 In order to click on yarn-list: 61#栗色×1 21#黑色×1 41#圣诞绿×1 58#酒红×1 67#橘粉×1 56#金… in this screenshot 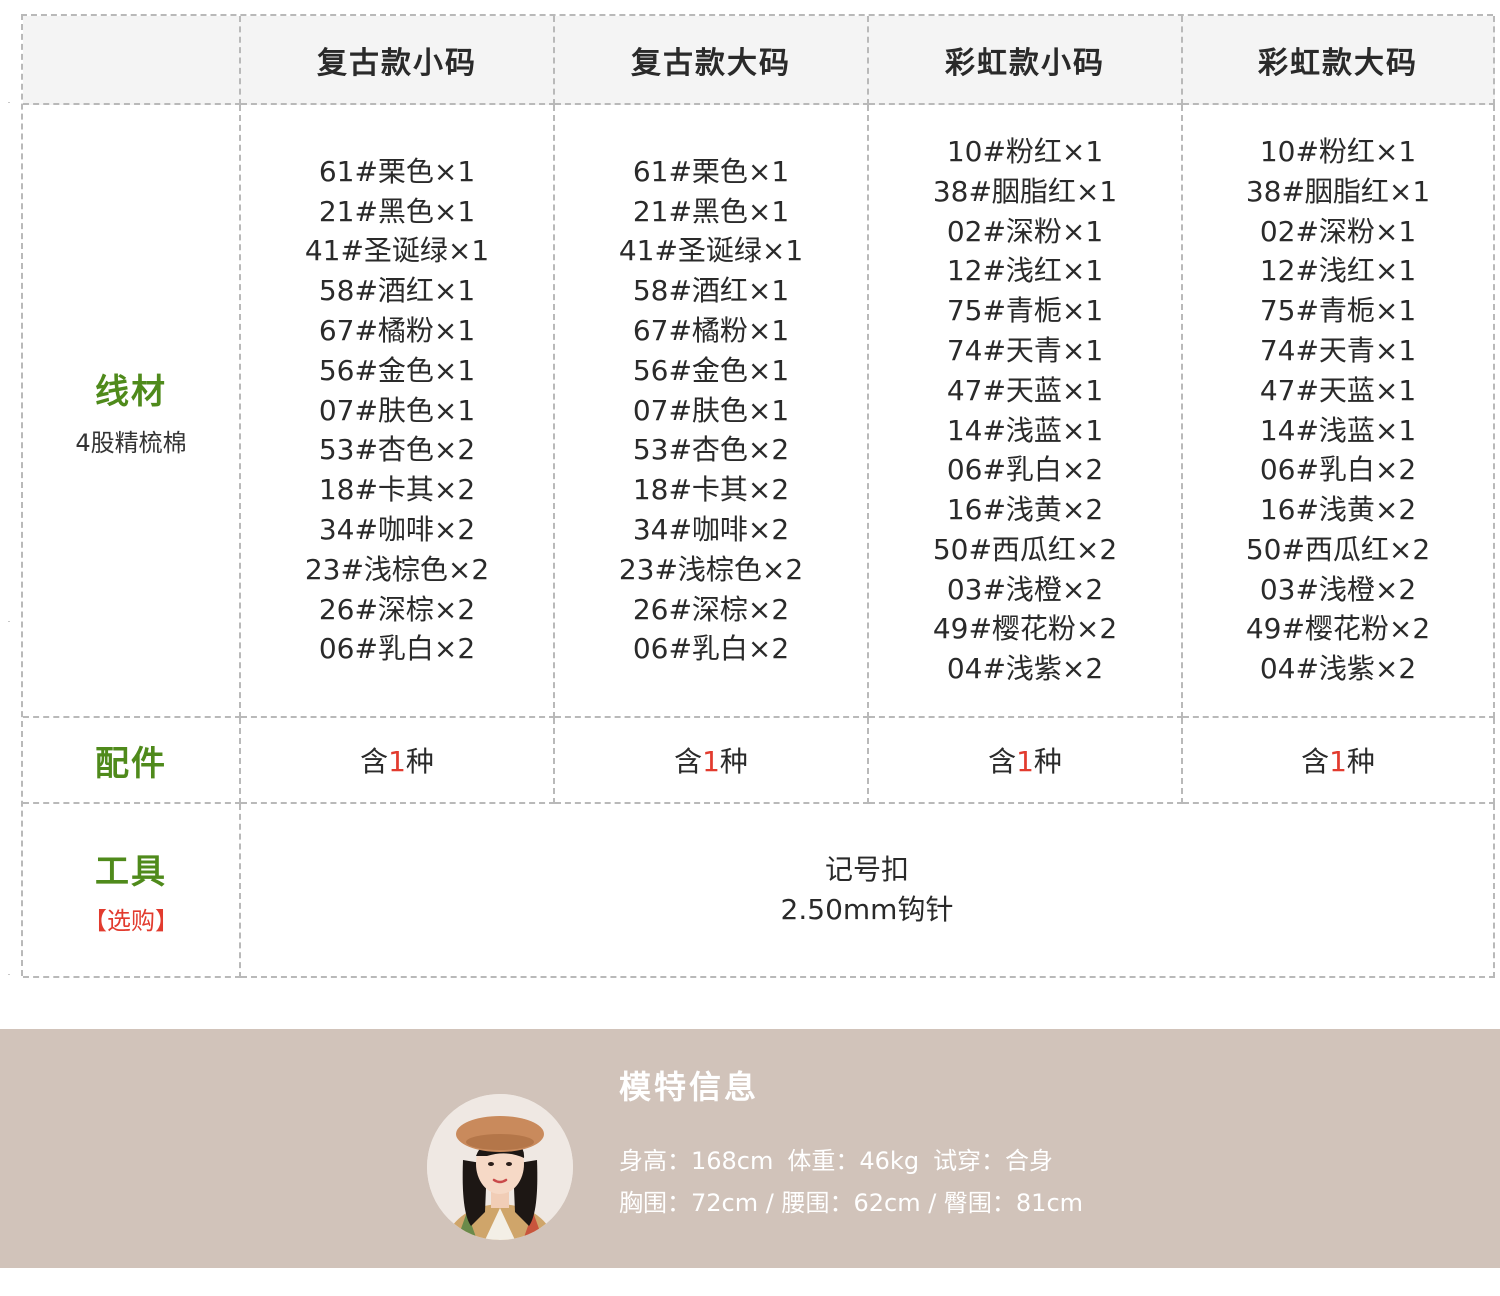, I will do `click(397, 410)`.